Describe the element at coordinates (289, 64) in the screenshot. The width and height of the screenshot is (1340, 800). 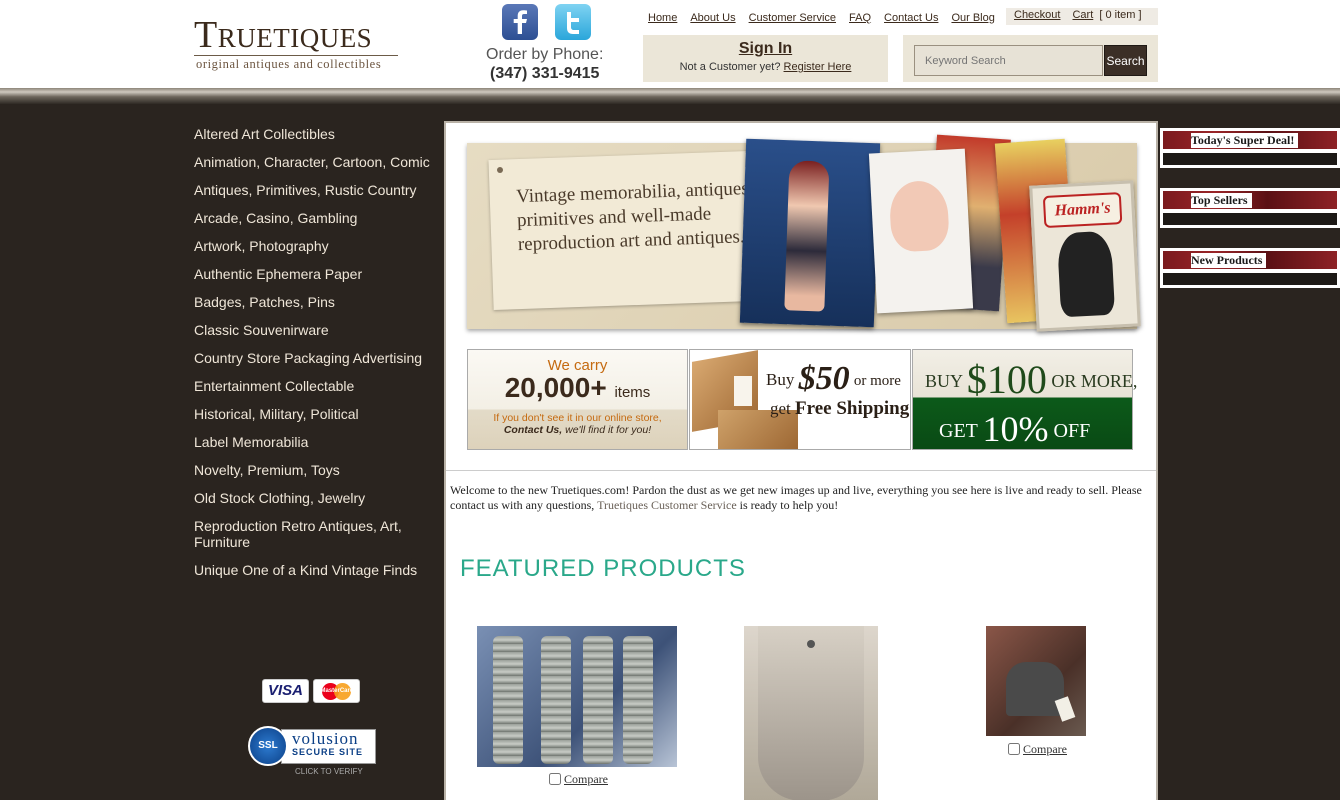
I see `logo-tagline: original antiques and collectibles` at that location.